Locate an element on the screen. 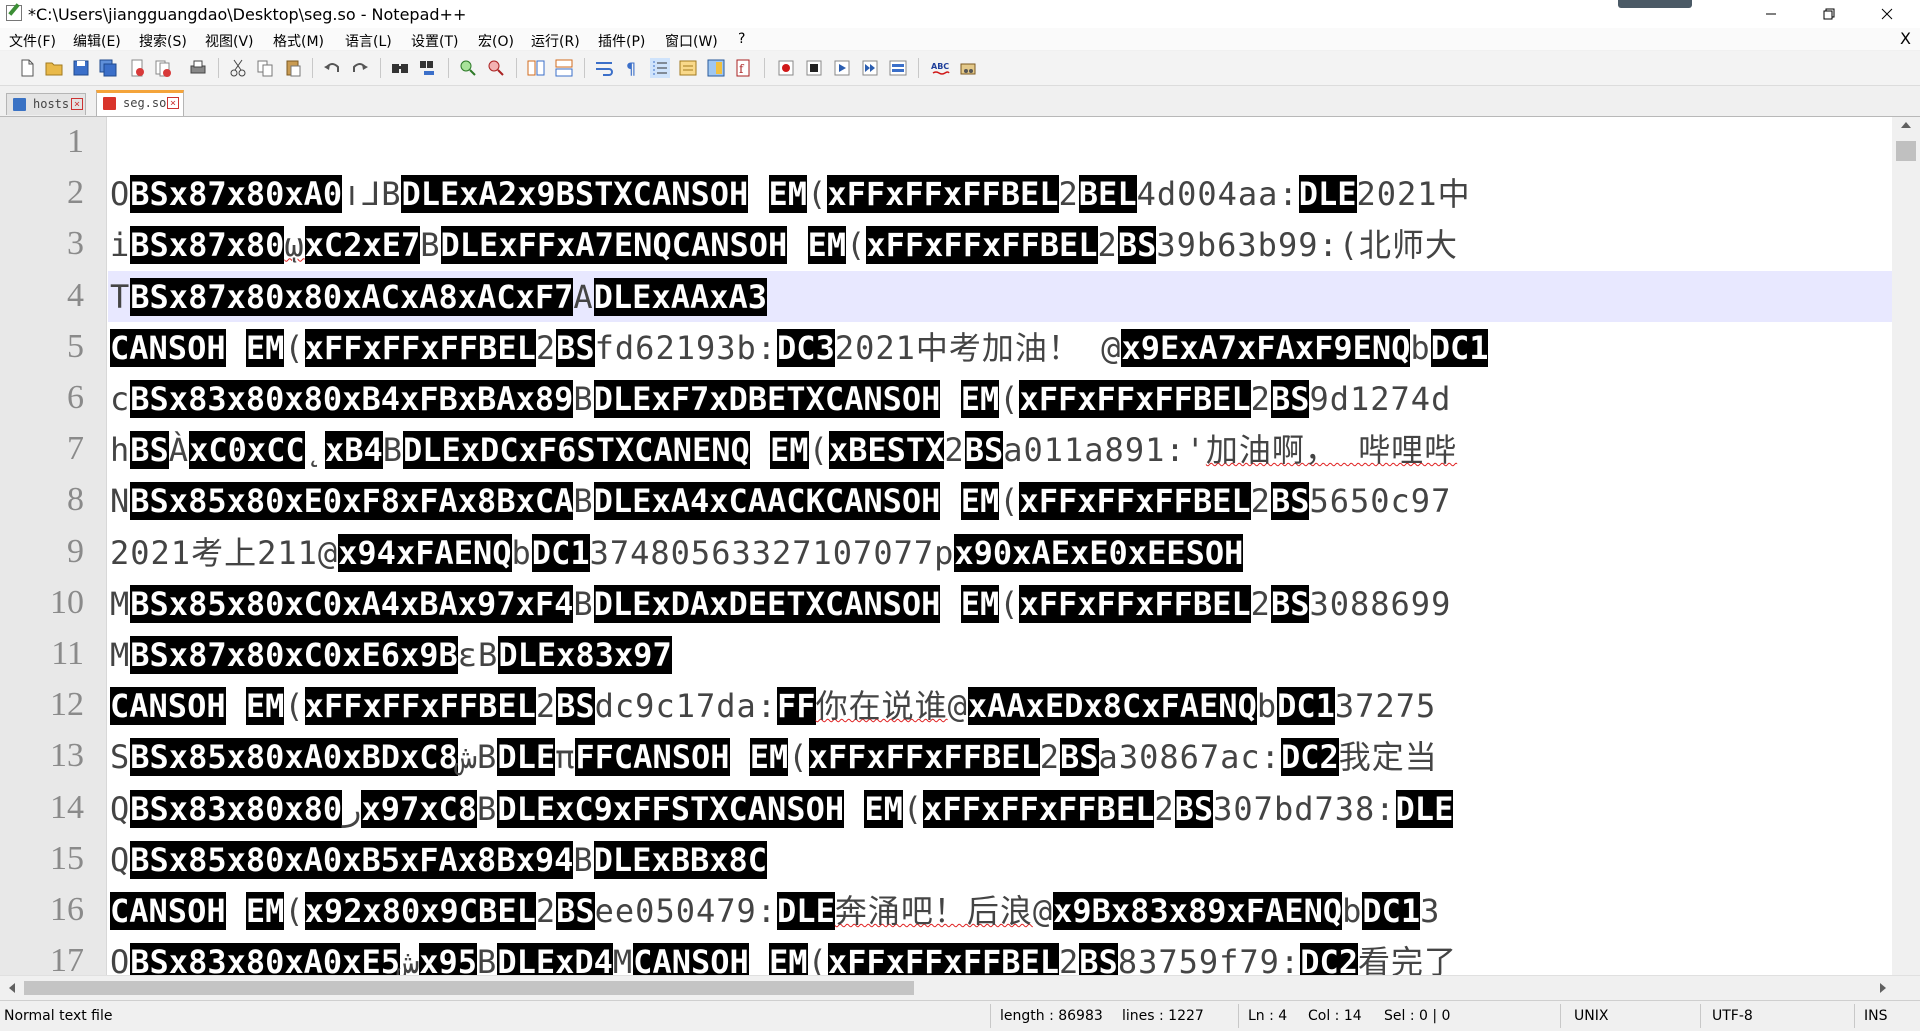  word-wrap-icon is located at coordinates (604, 68).